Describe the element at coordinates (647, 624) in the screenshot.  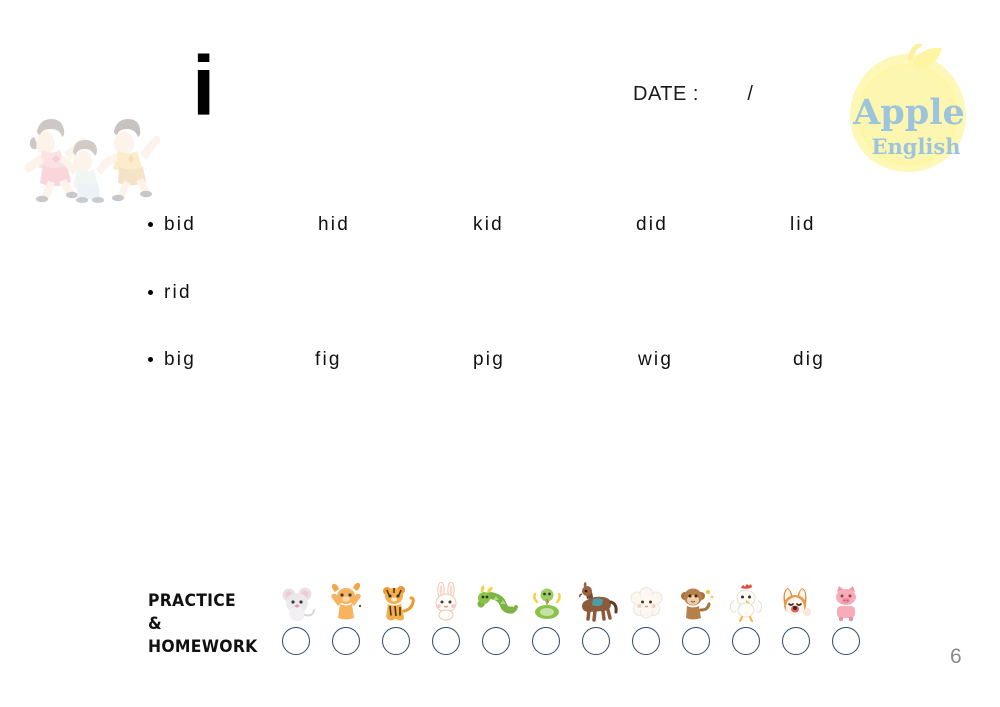
I see `sticker-cell-sheep` at that location.